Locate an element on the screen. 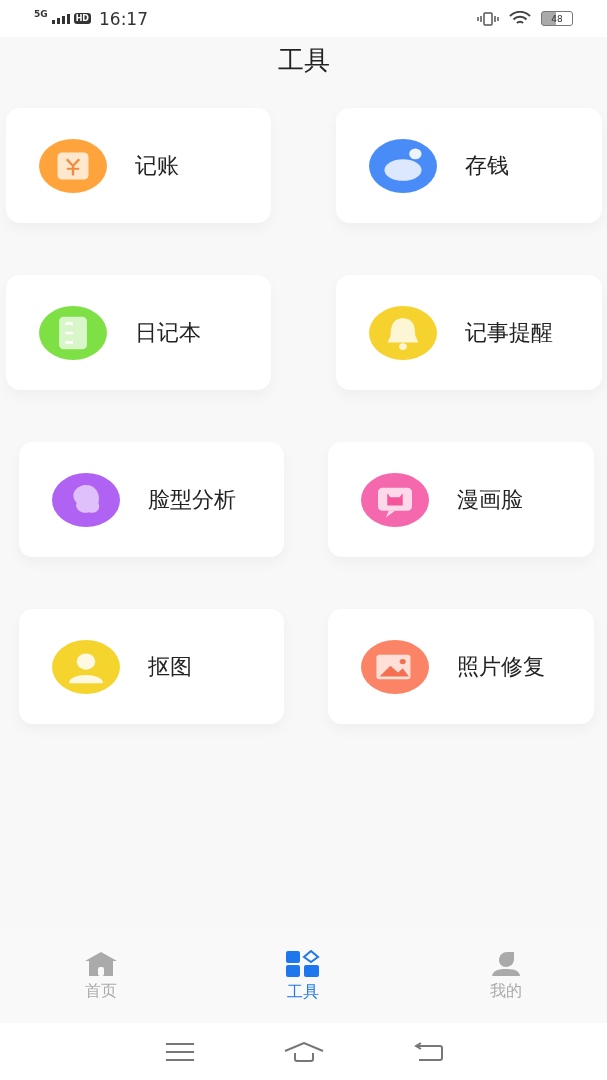 This screenshot has width=607, height=1080. tool-label: 记账 is located at coordinates (157, 165).